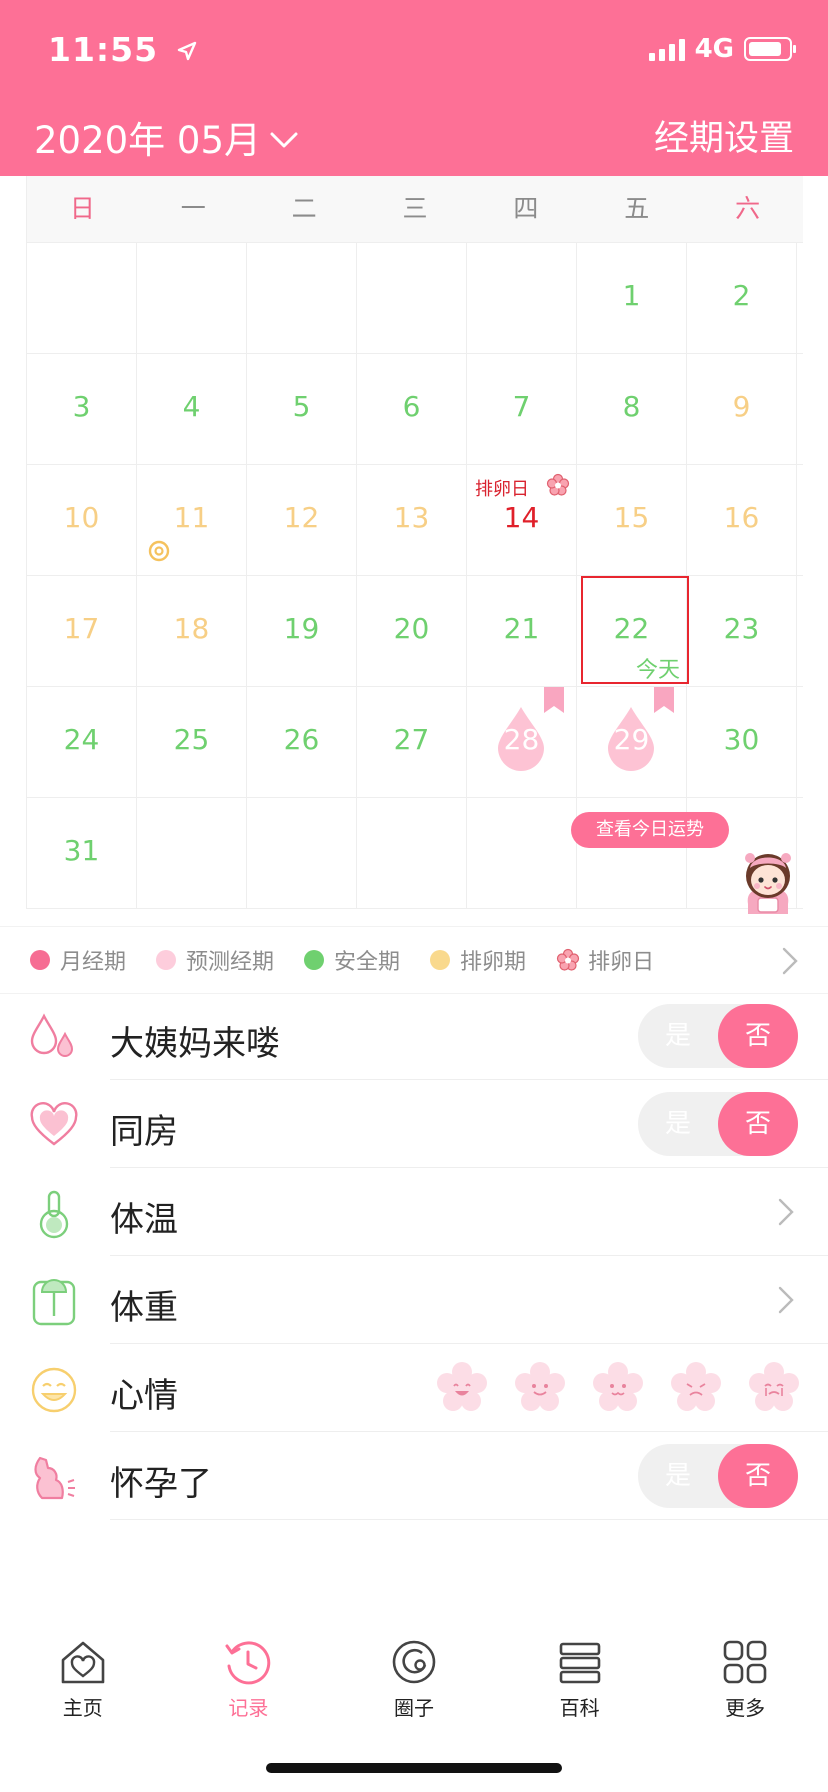  I want to click on calendar-day: 16, so click(742, 520).